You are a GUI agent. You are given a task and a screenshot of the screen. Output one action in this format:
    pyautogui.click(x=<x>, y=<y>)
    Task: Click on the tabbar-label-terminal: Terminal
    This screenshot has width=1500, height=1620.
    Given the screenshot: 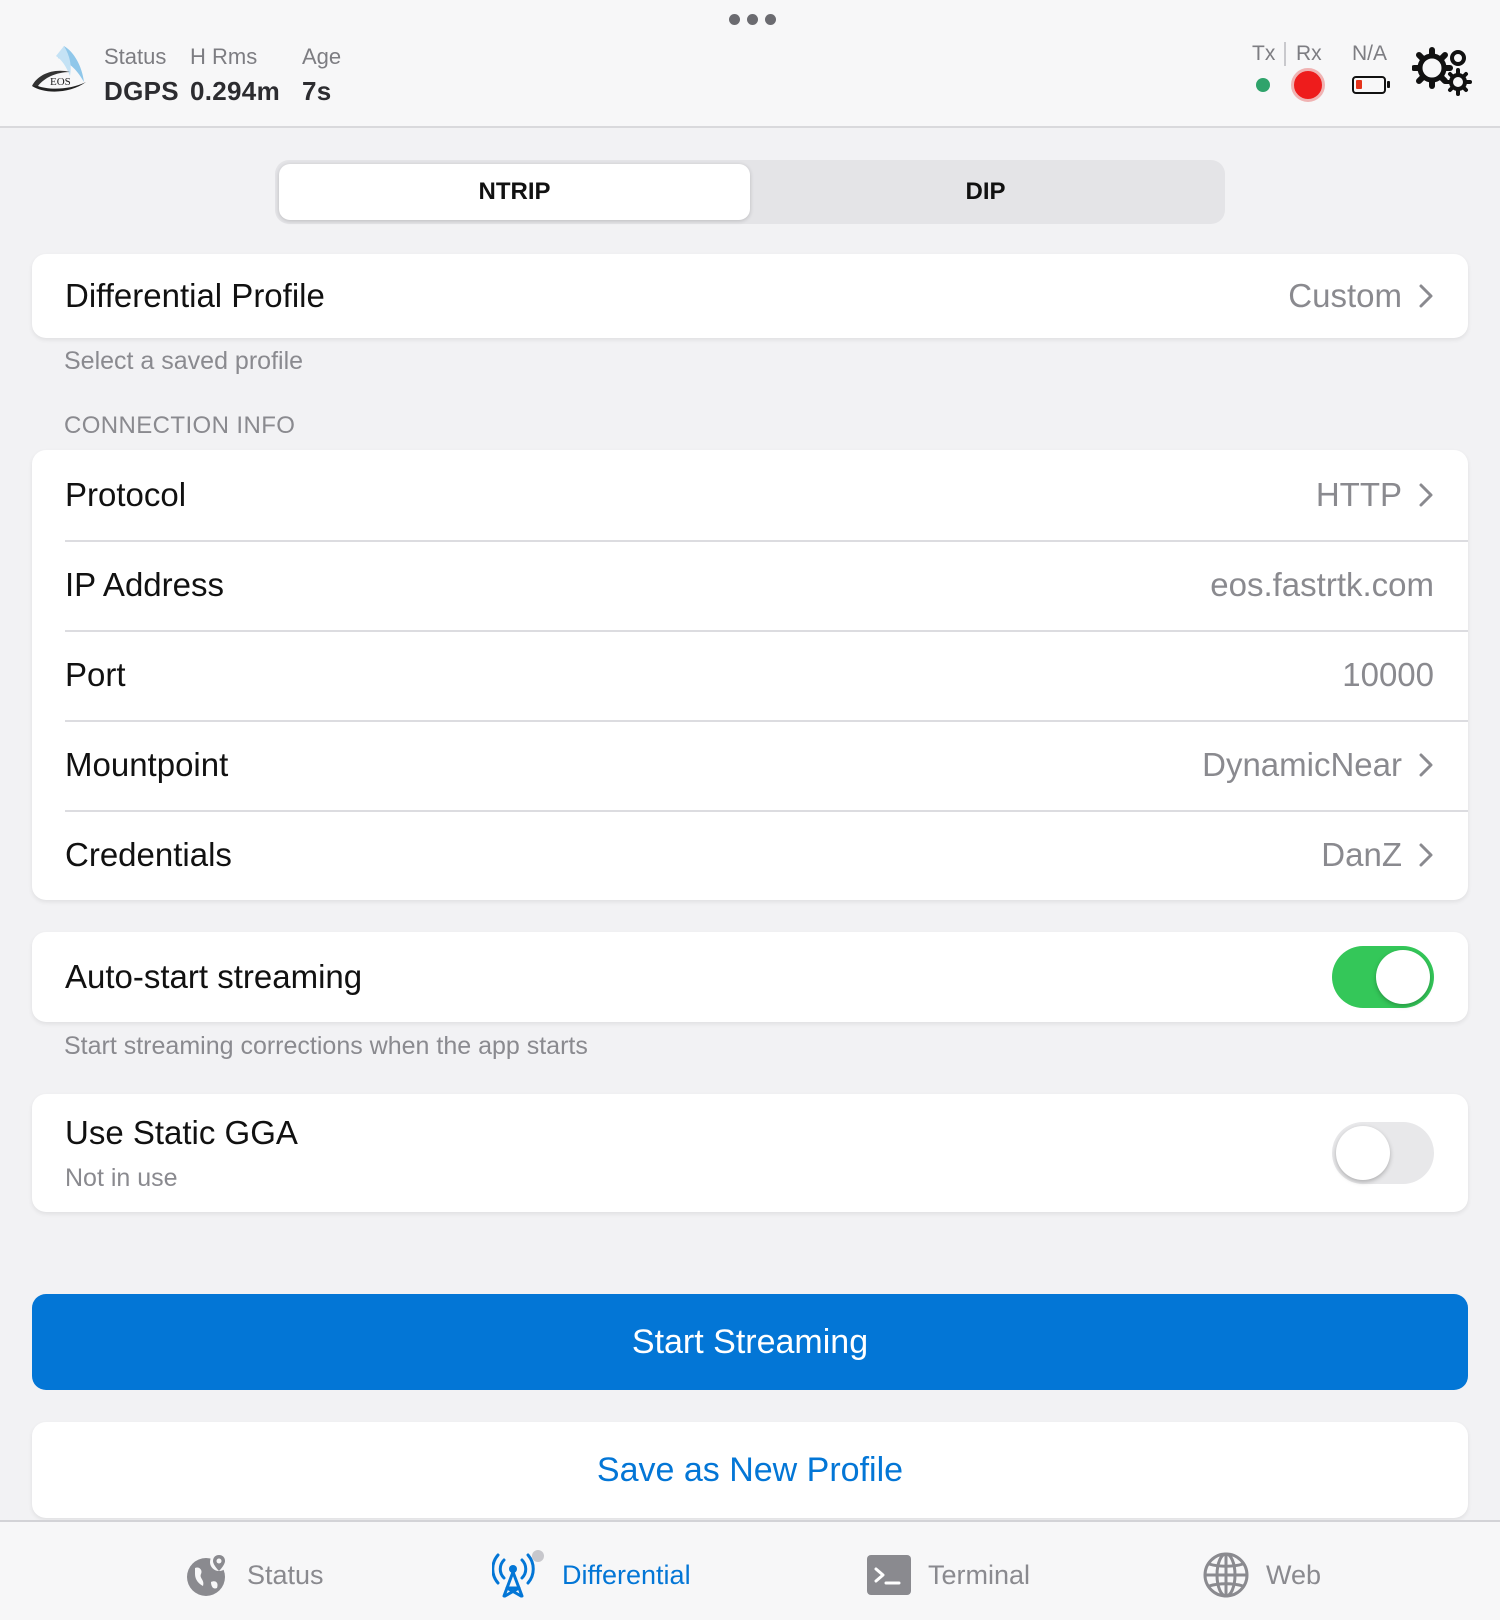 What is the action you would take?
    pyautogui.click(x=979, y=1574)
    